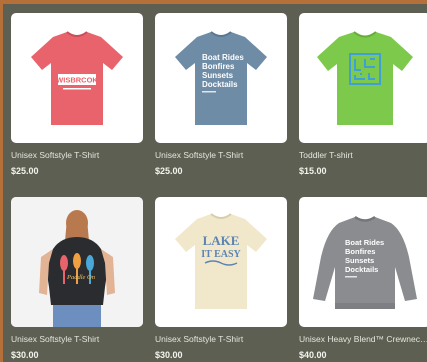 The width and height of the screenshot is (427, 362). I want to click on product-image: LAKE IT EASY, so click(221, 262).